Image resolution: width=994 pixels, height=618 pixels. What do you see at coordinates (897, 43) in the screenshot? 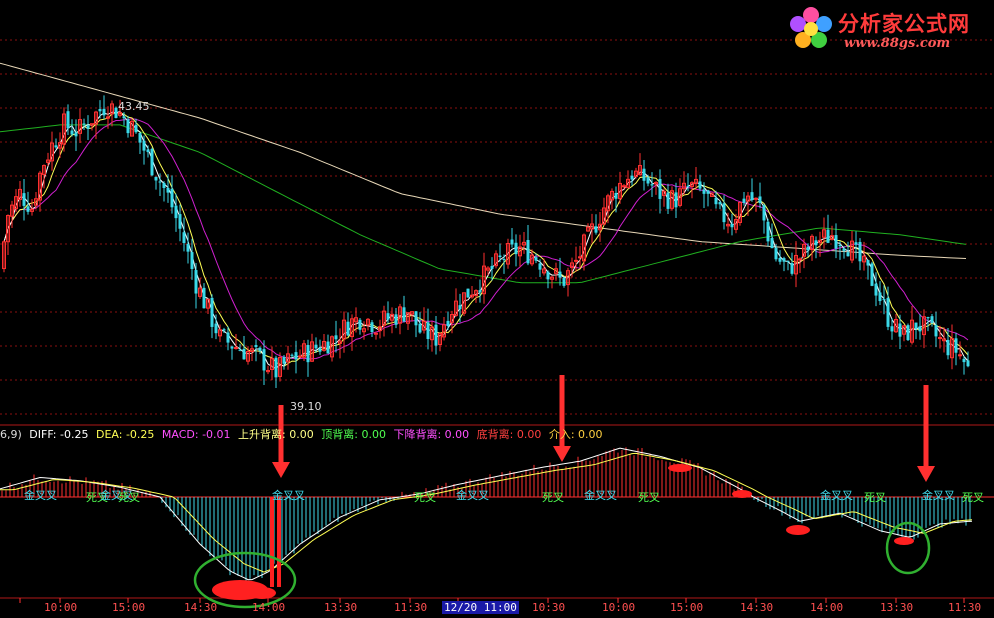
I see `logo-url: www.88gs.com` at bounding box center [897, 43].